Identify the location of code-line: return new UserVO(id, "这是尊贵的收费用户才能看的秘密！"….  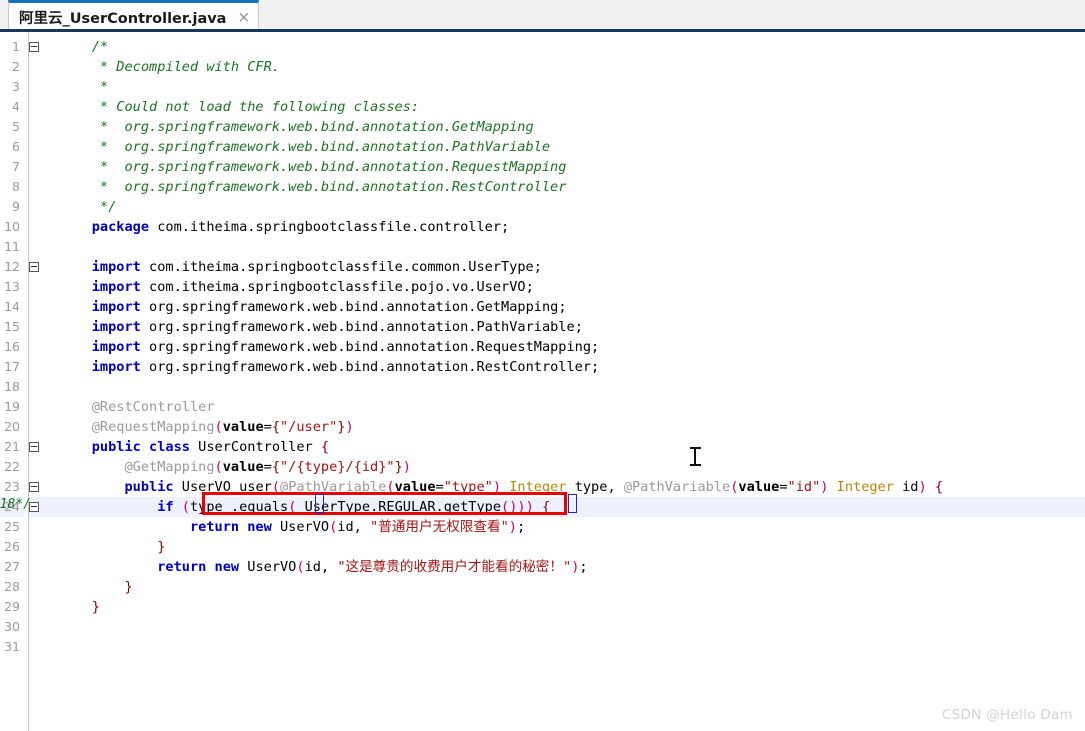
(572, 567).